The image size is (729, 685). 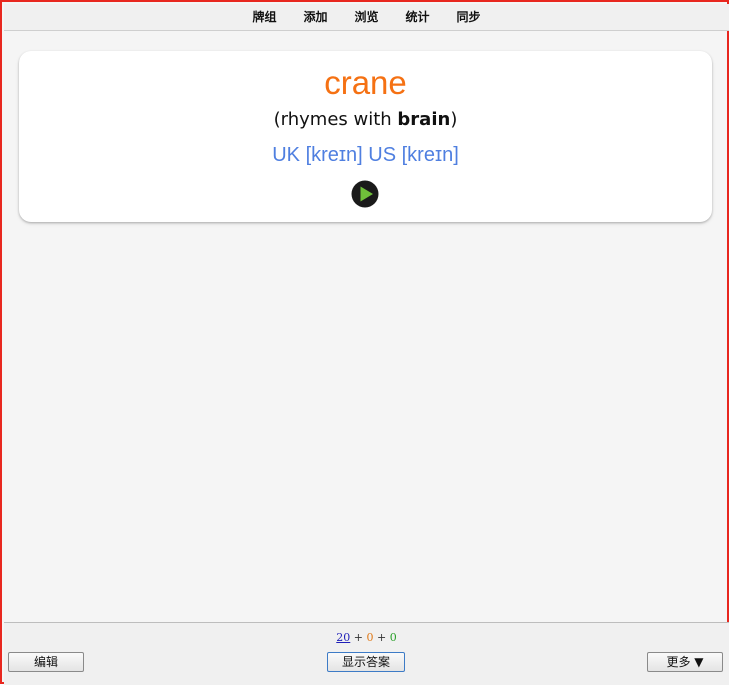 I want to click on rhymes-line: (rhymes with brain), so click(x=365, y=120).